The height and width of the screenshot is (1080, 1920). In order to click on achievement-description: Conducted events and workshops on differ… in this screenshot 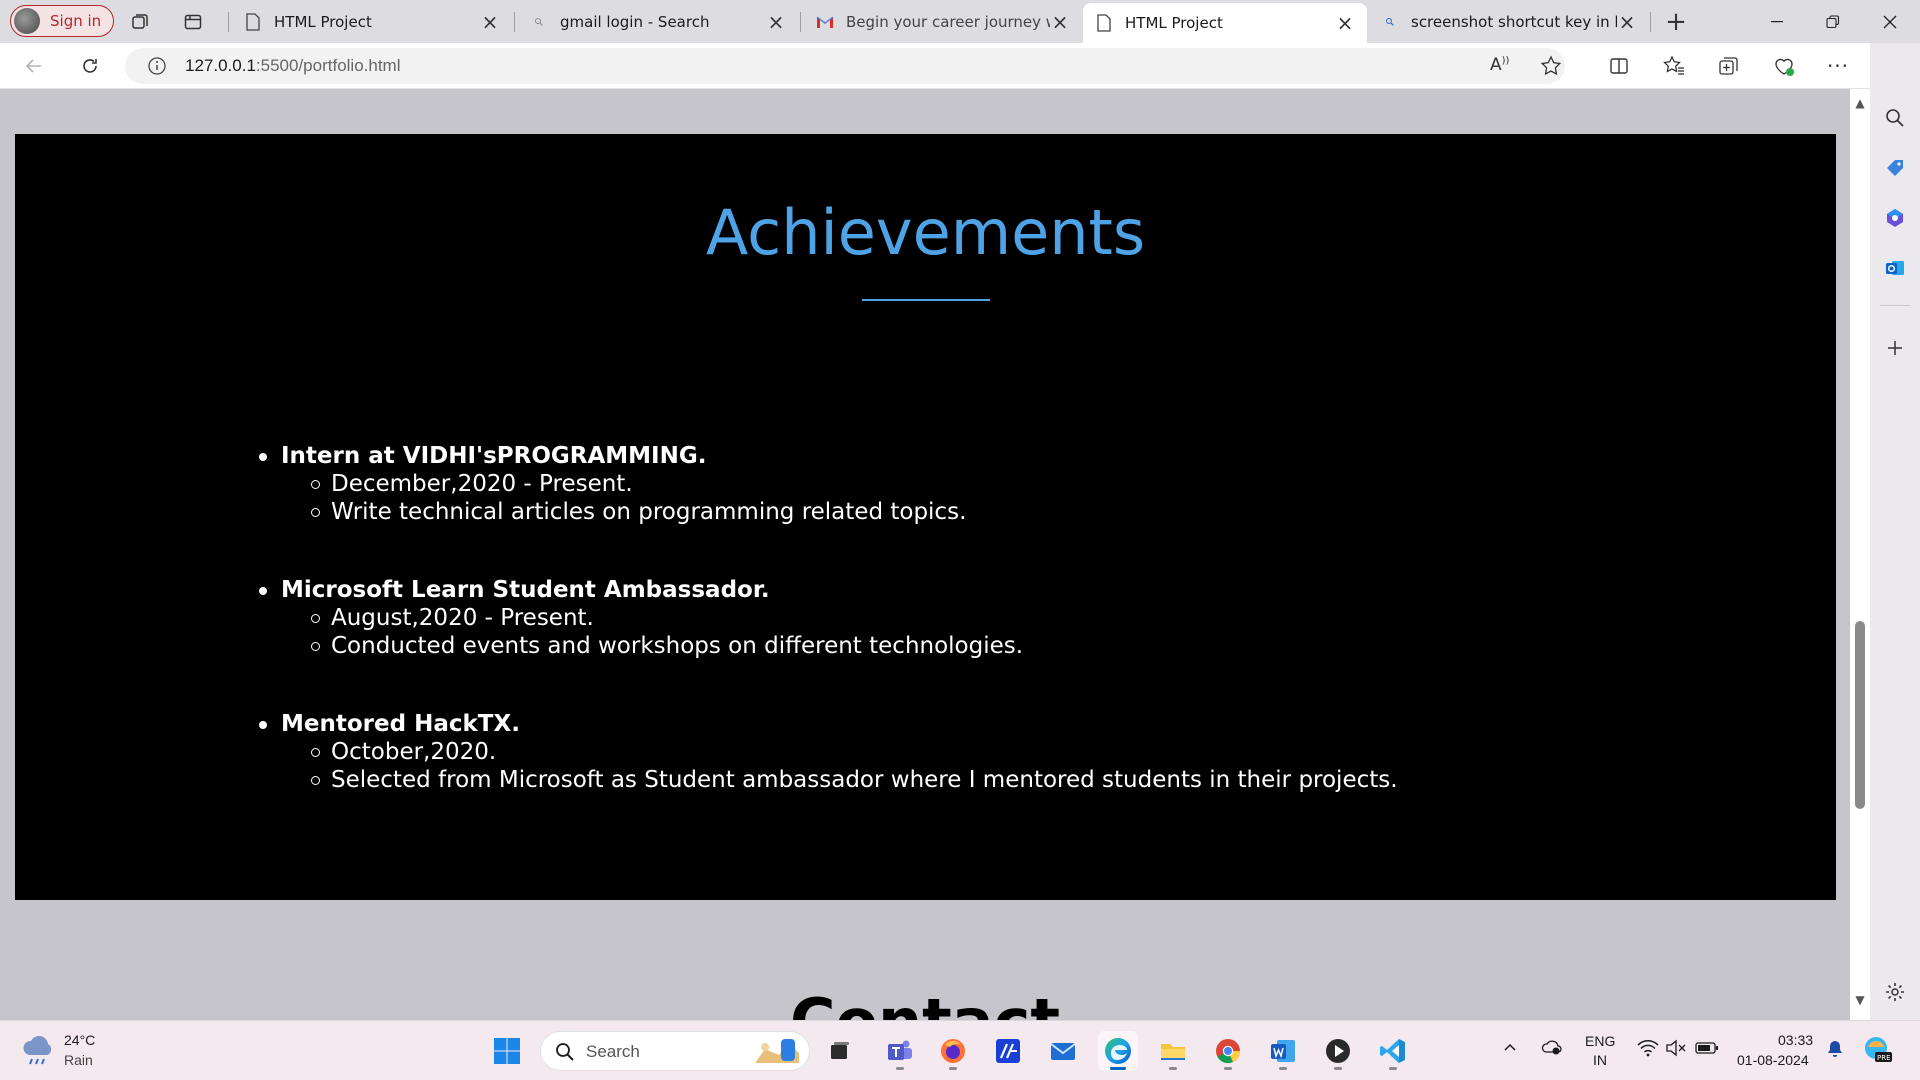, I will do `click(854, 646)`.